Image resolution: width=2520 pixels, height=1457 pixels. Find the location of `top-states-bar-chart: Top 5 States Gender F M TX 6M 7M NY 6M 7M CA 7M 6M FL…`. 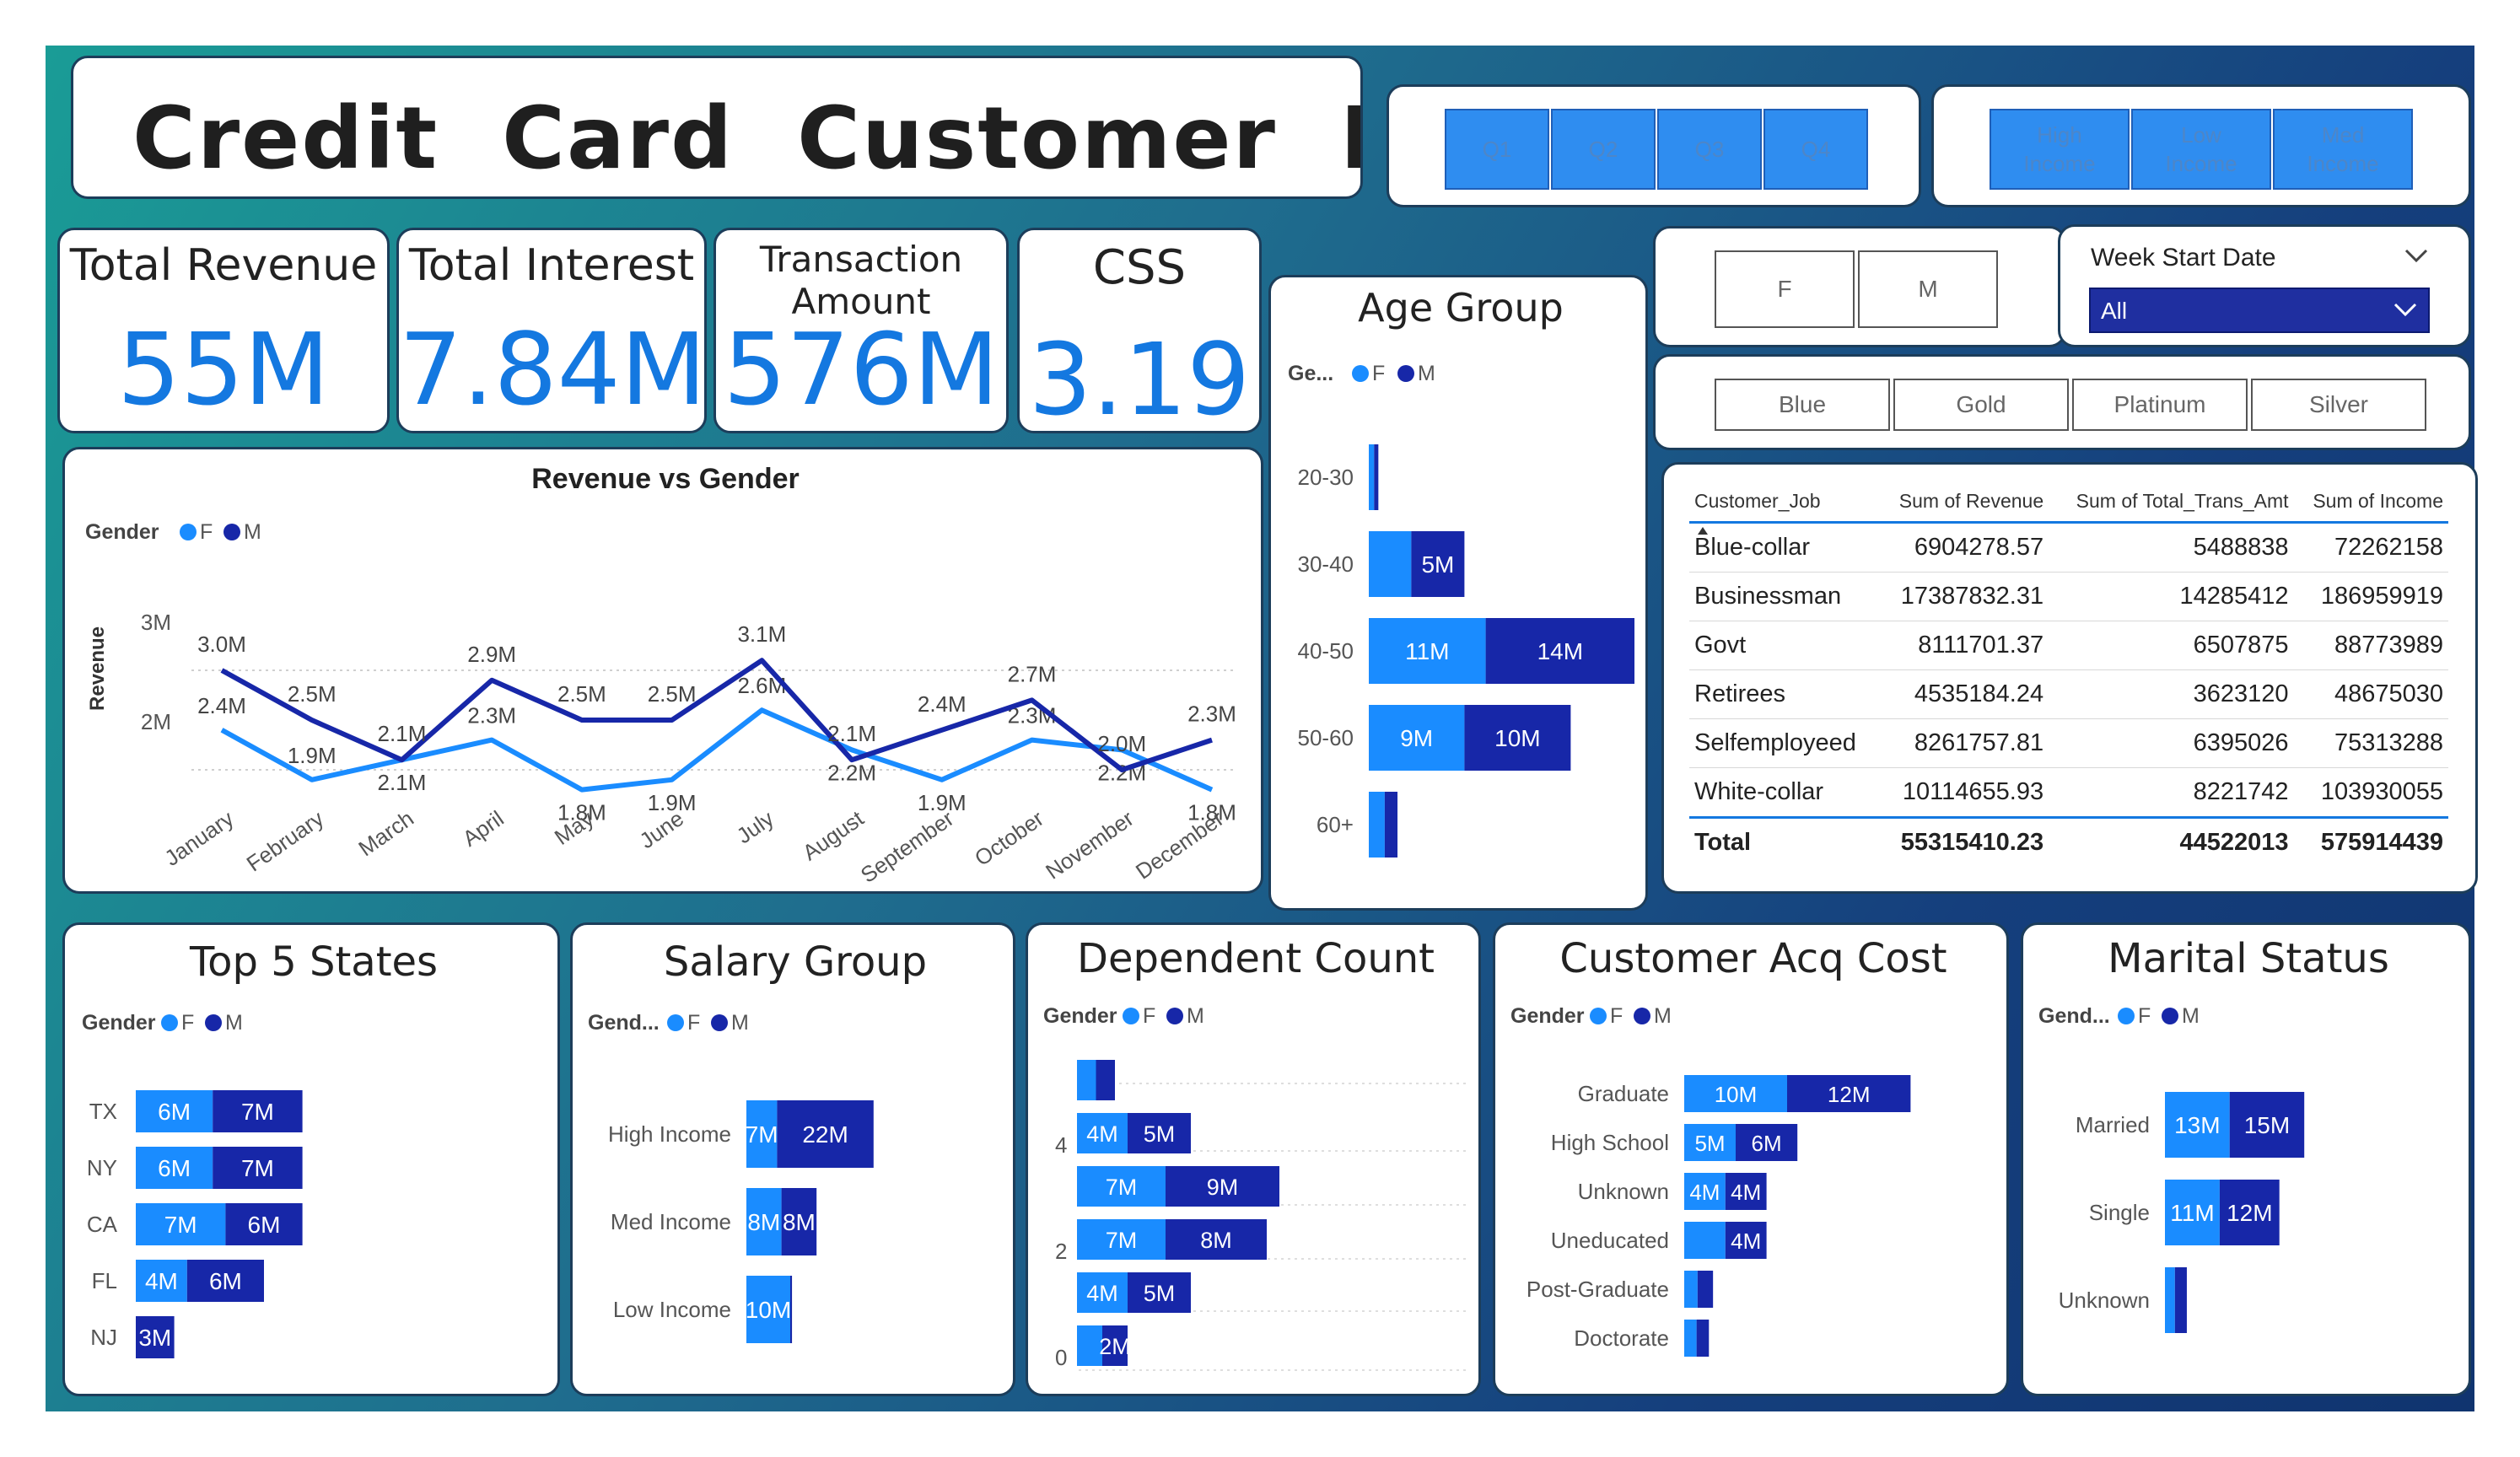

top-states-bar-chart: Top 5 States Gender F M TX 6M 7M NY 6M 7M CA 7M 6M FL… is located at coordinates (260, 1148).